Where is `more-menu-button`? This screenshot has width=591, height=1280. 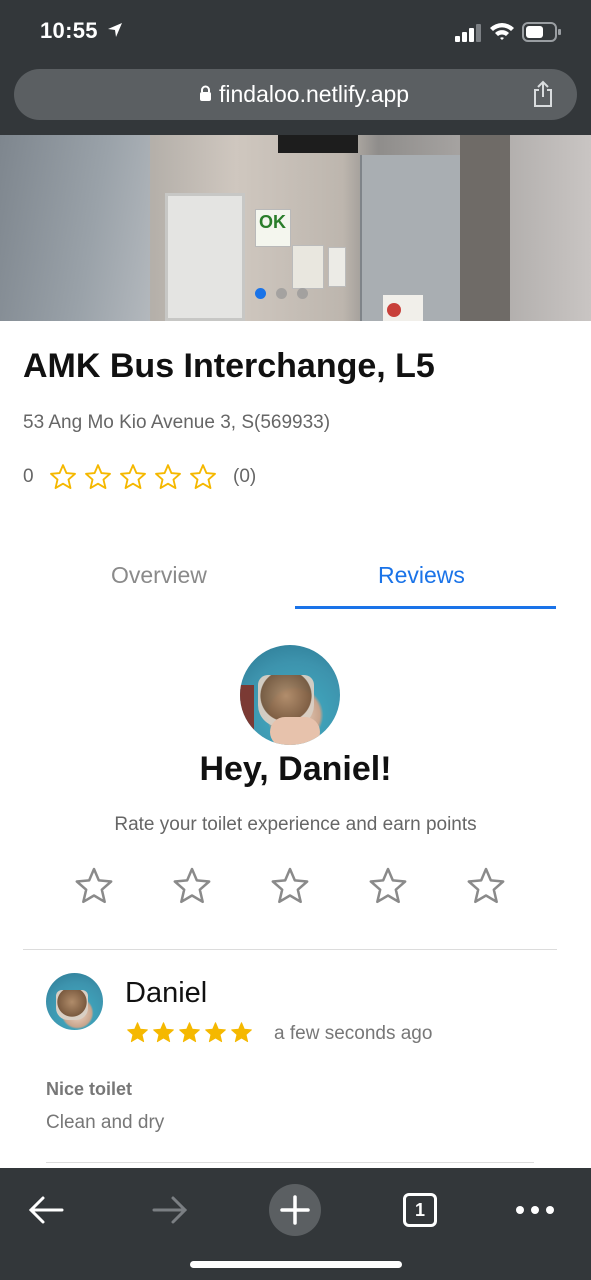
more-menu-button is located at coordinates (535, 1210).